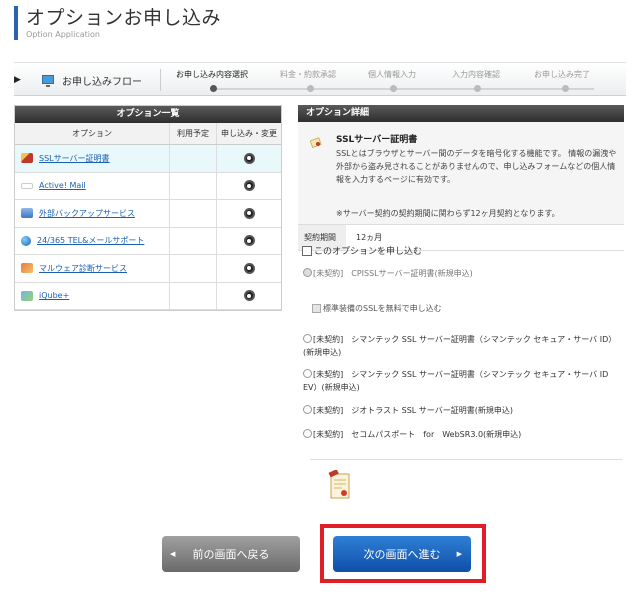 Image resolution: width=640 pixels, height=593 pixels. What do you see at coordinates (148, 159) in the screenshot?
I see `option-row-ssl: SSLサーバー証明書` at bounding box center [148, 159].